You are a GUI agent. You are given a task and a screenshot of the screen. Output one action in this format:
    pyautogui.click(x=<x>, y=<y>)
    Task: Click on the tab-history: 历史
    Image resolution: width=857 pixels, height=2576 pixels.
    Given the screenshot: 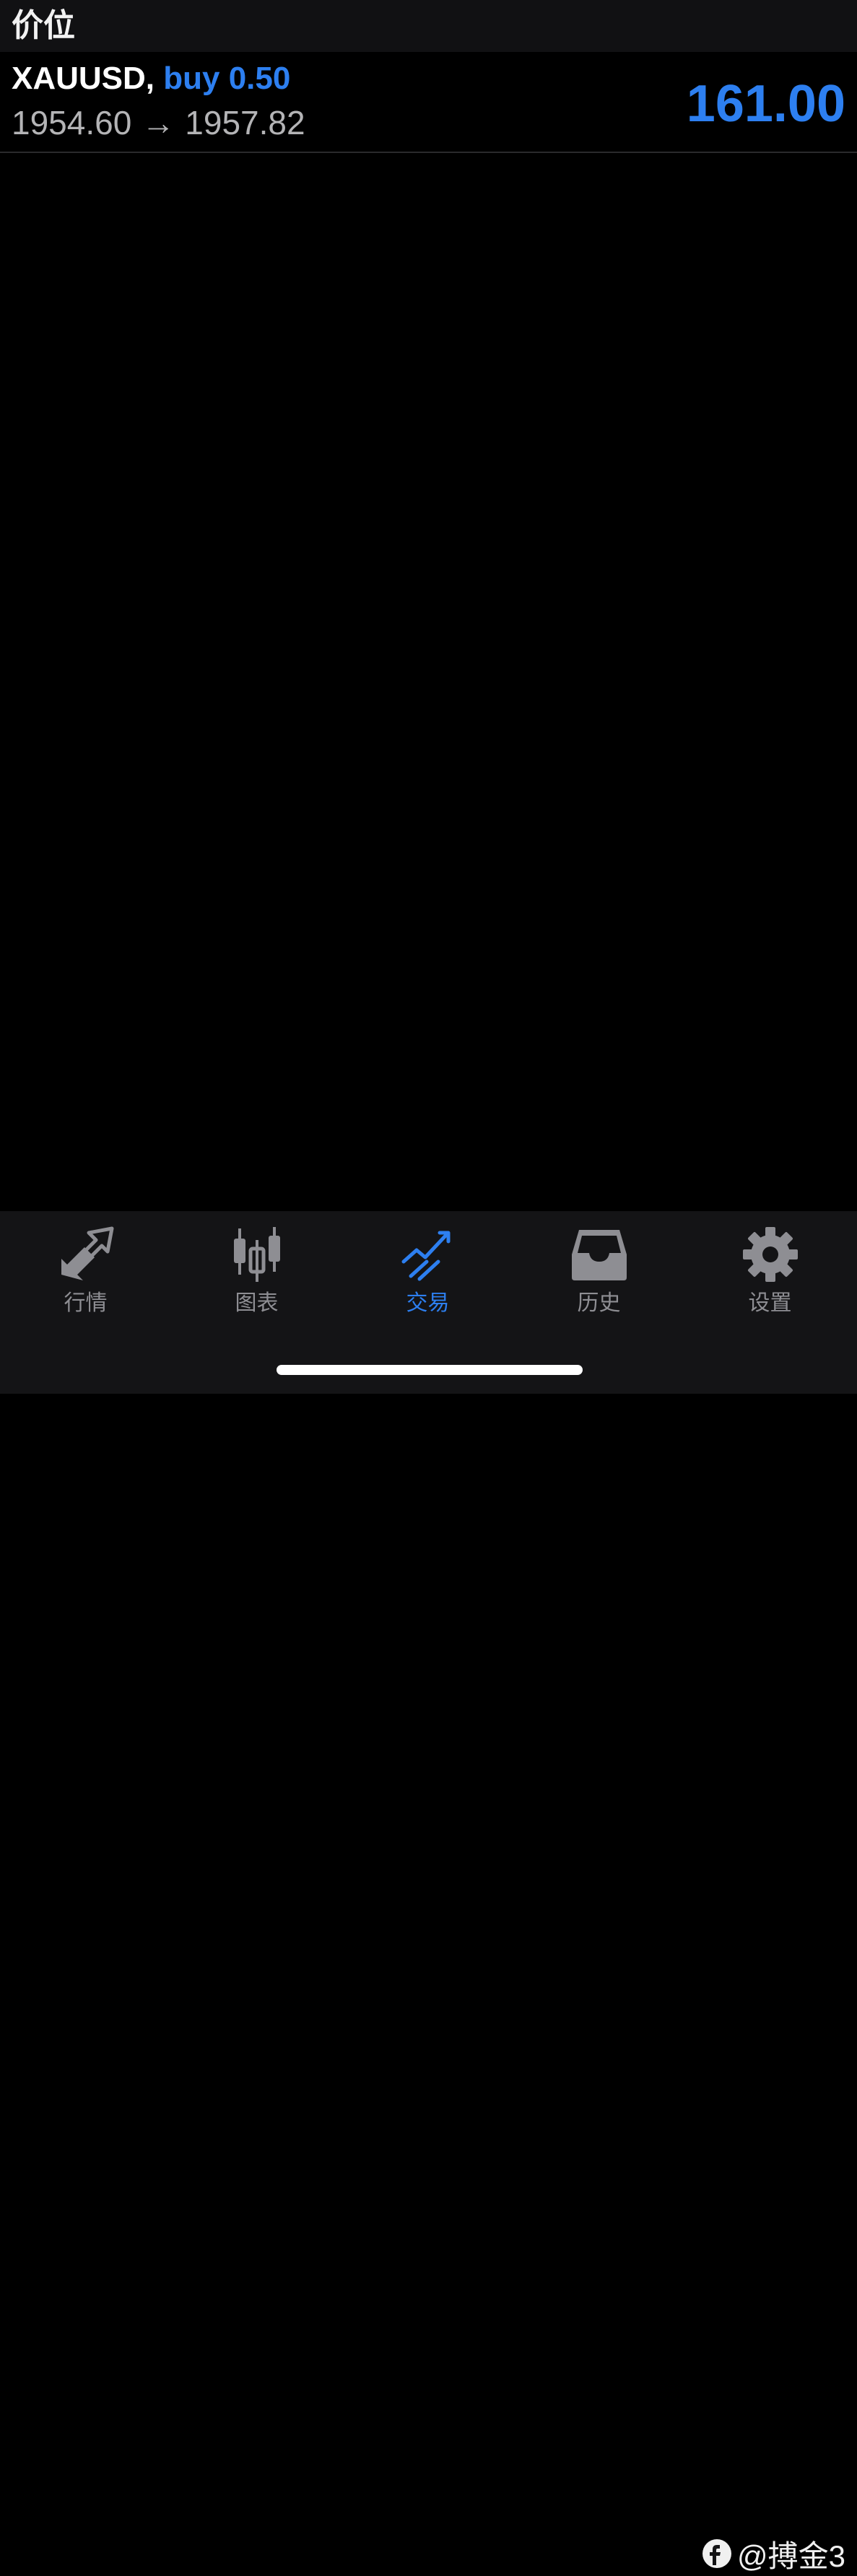 What is the action you would take?
    pyautogui.click(x=598, y=1272)
    